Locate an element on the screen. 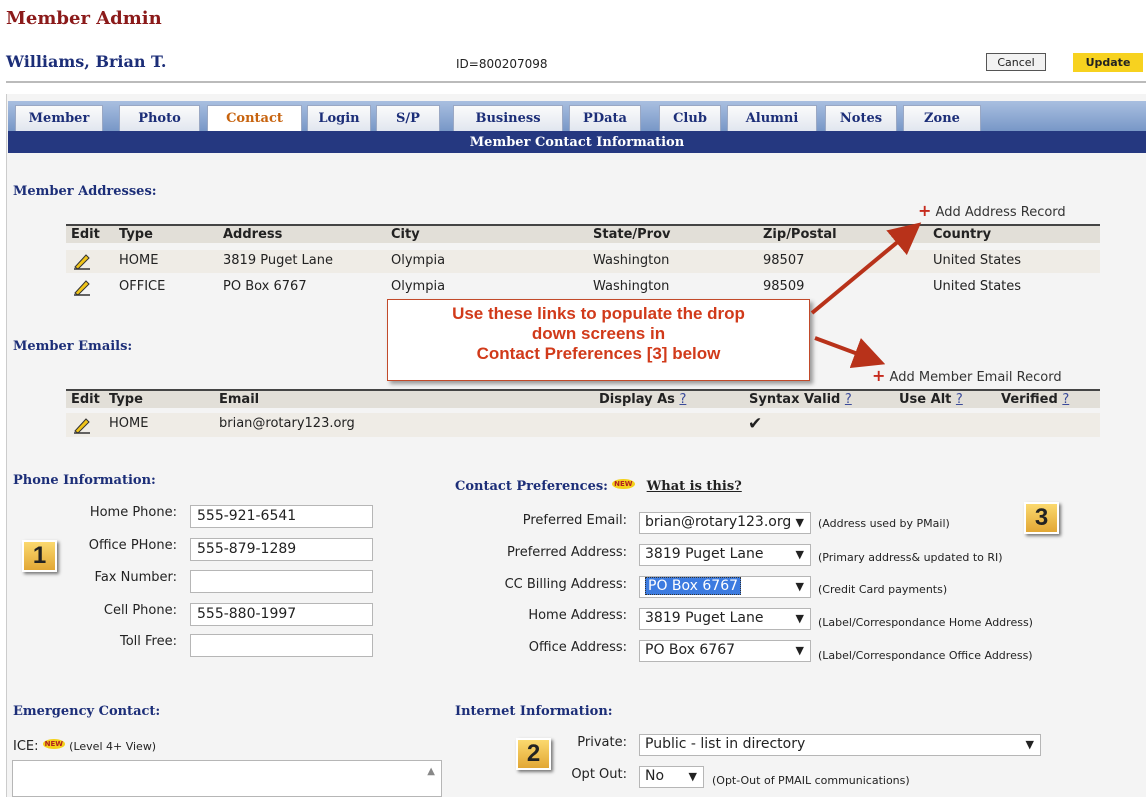 The image size is (1146, 797). internet-heading: Internet Information: is located at coordinates (534, 711).